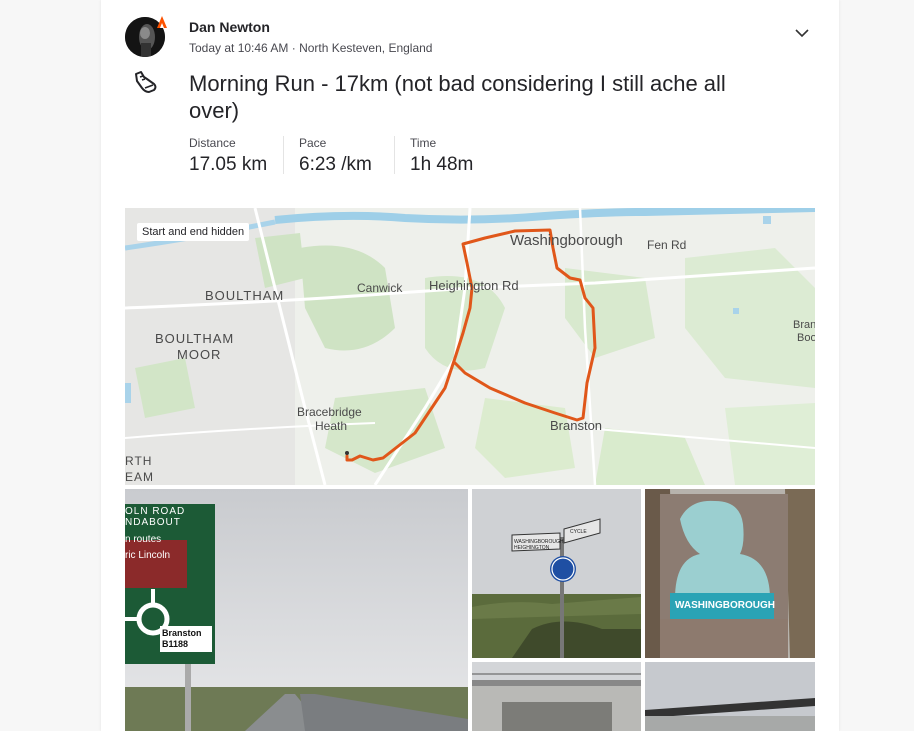  I want to click on photo-village-sign: WASHINGBOROUGH, so click(730, 573).